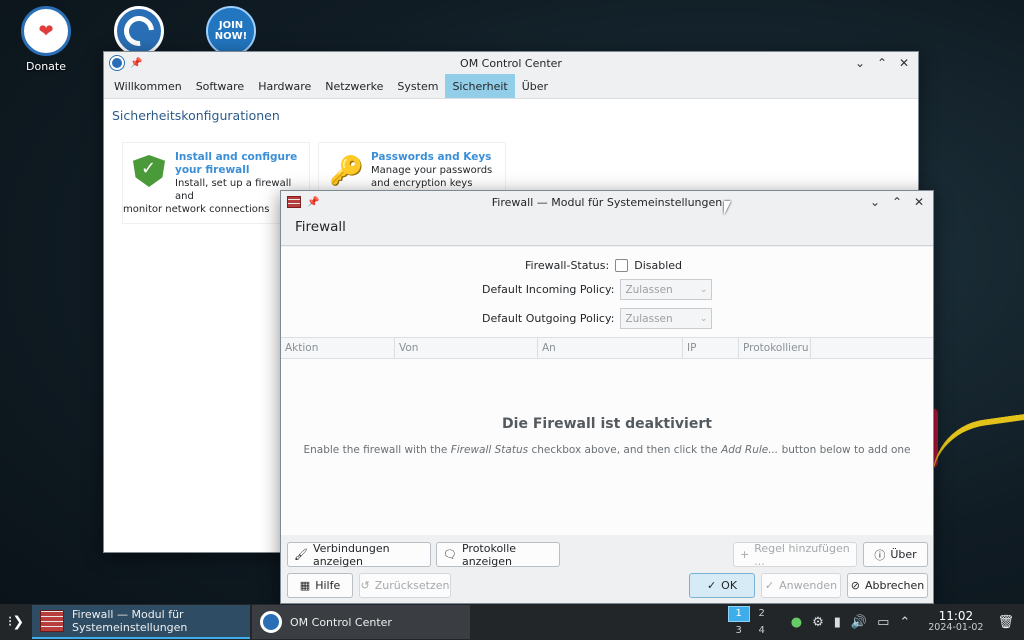  I want to click on battery-icon: ▮, so click(837, 622).